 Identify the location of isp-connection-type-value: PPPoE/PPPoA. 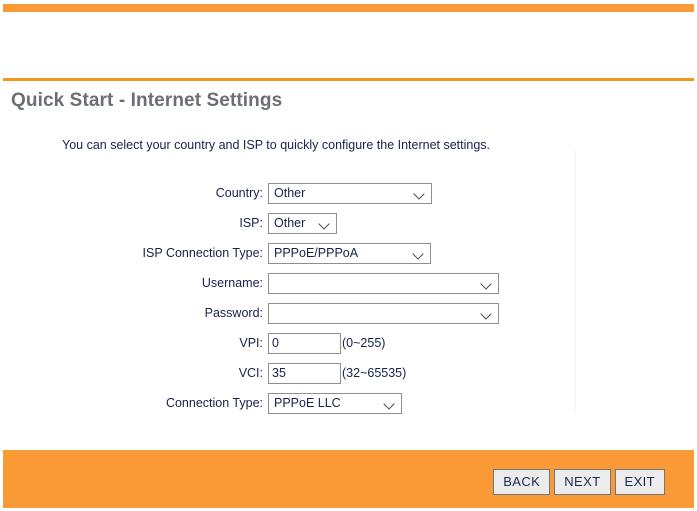
(316, 252).